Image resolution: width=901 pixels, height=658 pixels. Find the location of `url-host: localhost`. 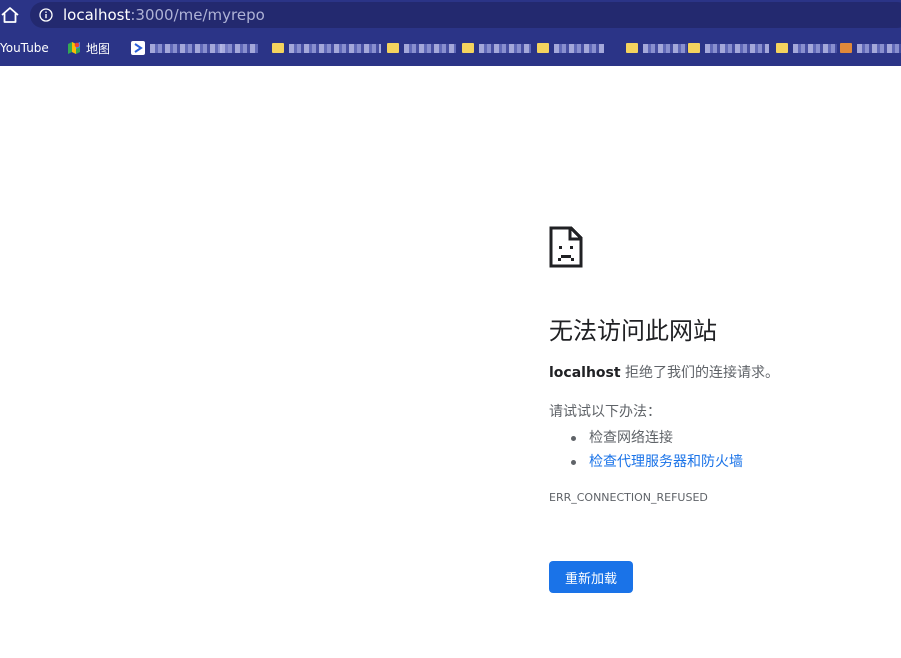

url-host: localhost is located at coordinates (97, 15).